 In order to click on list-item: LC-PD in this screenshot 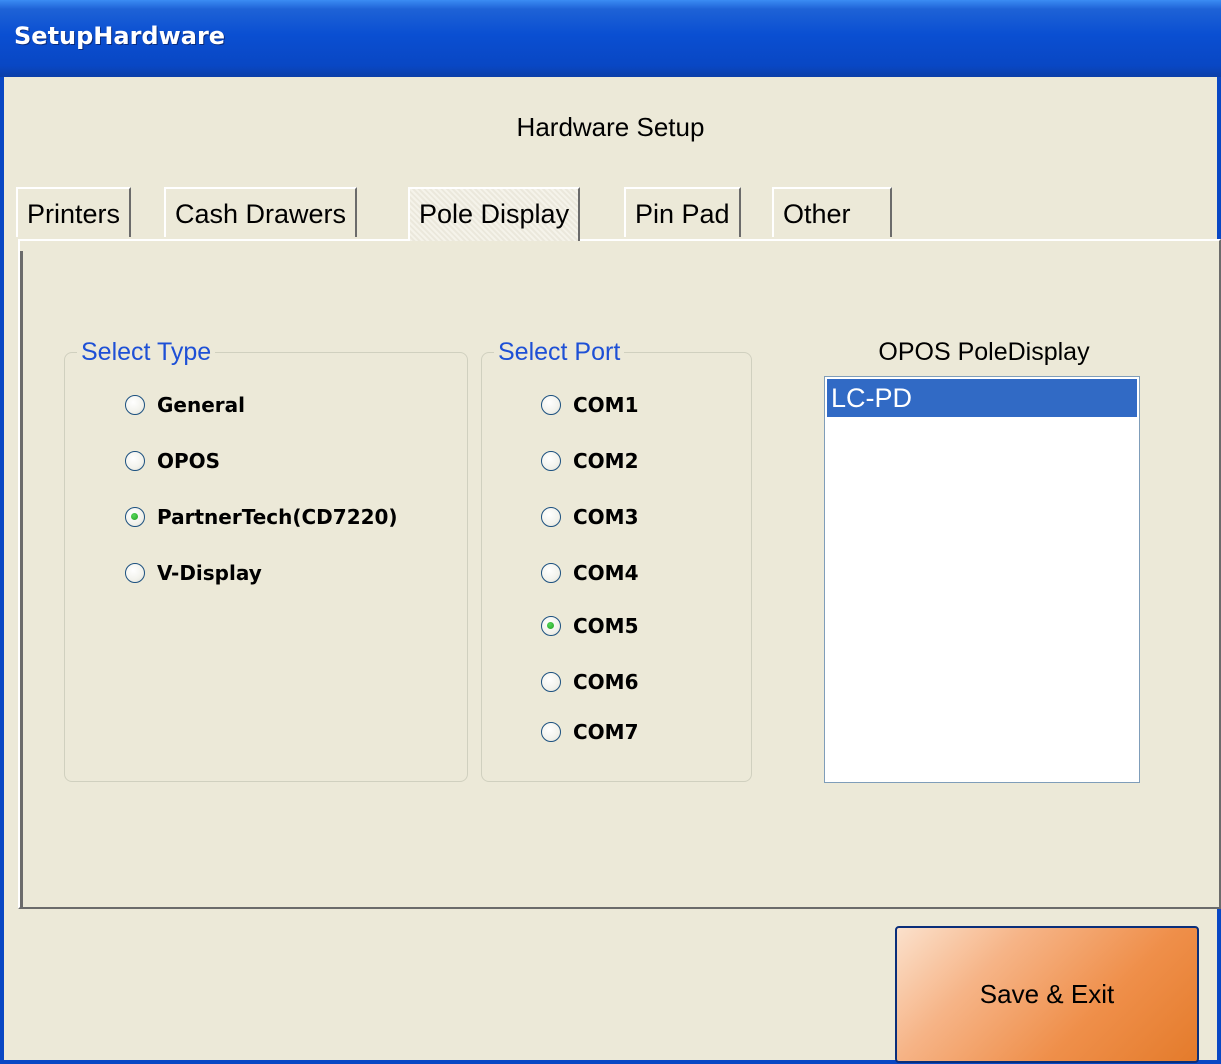, I will do `click(982, 398)`.